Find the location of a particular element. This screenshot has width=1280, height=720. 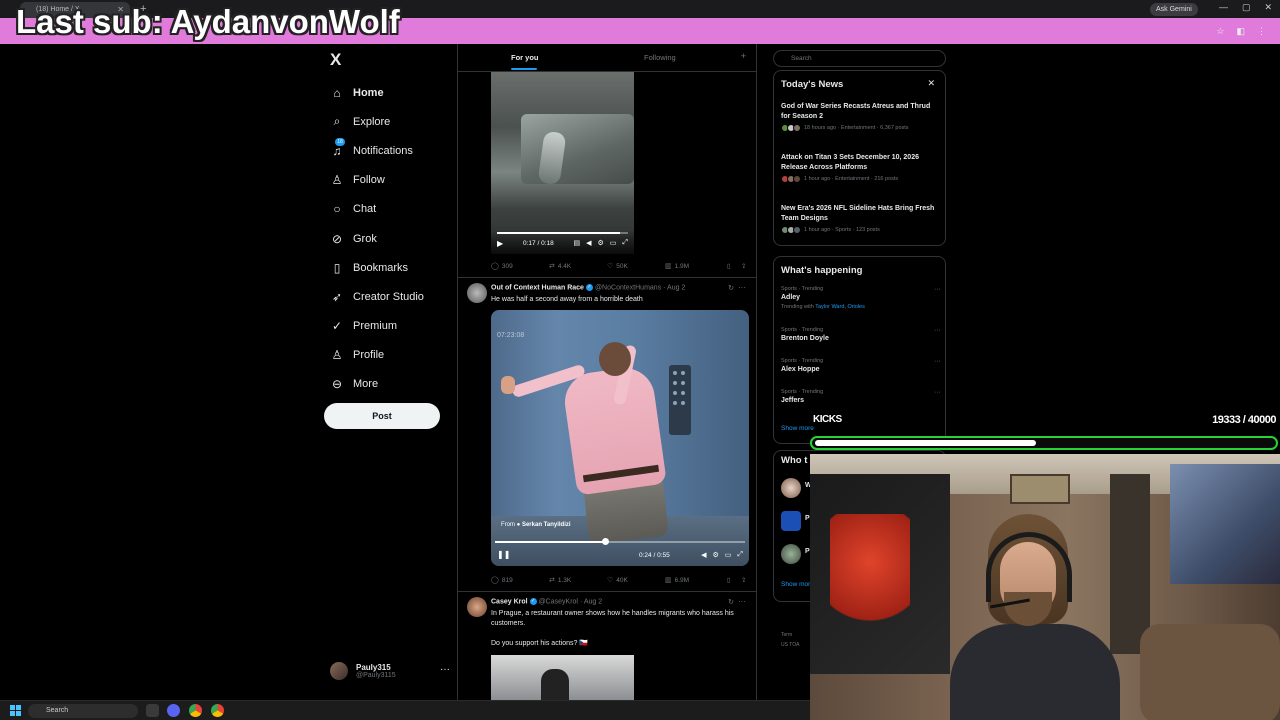

add-tab-icon: + is located at coordinates (743, 56).